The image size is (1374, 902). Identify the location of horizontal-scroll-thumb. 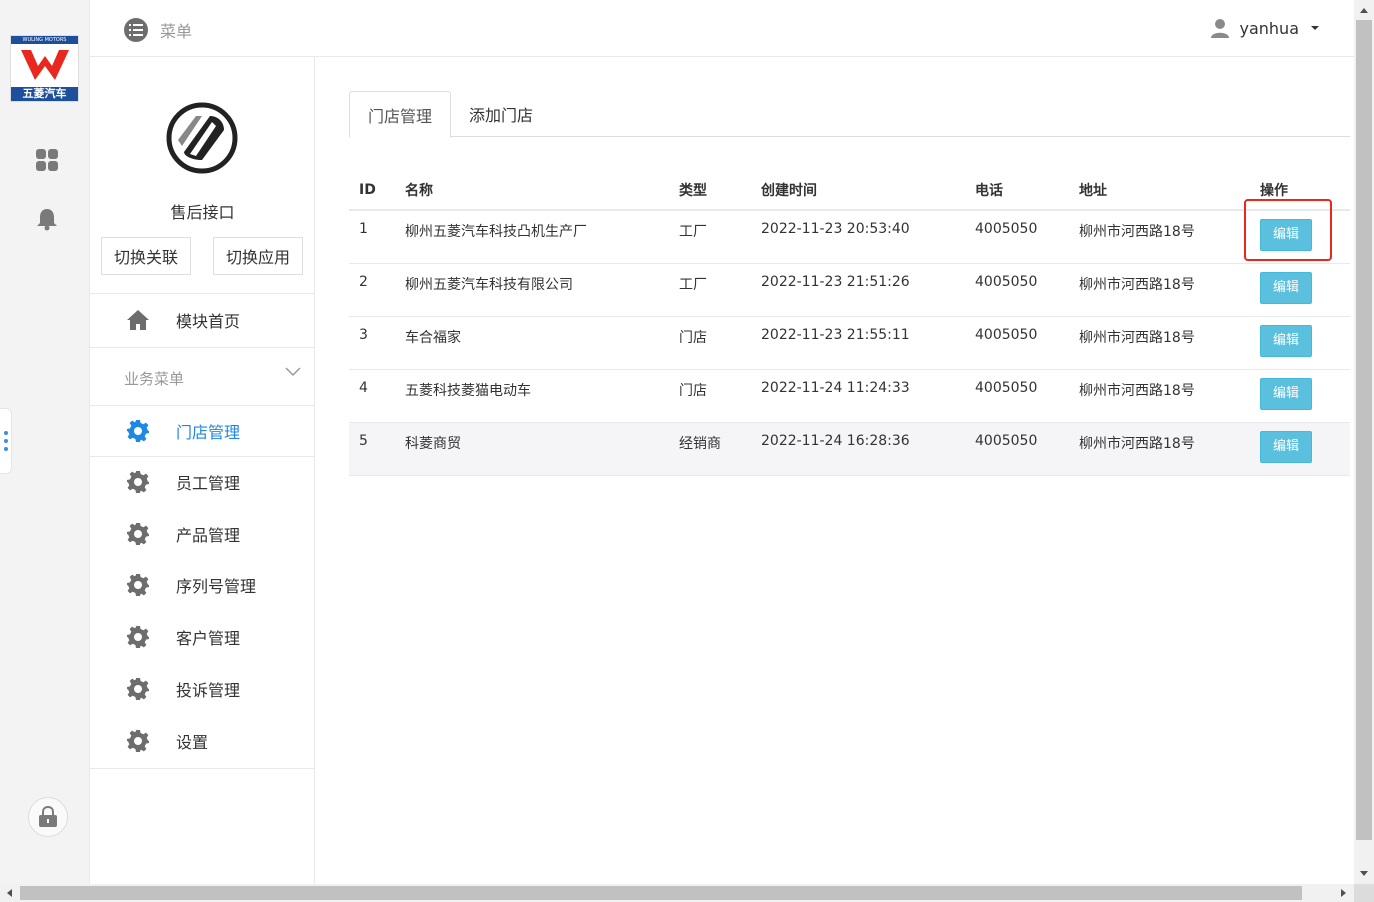
(661, 893).